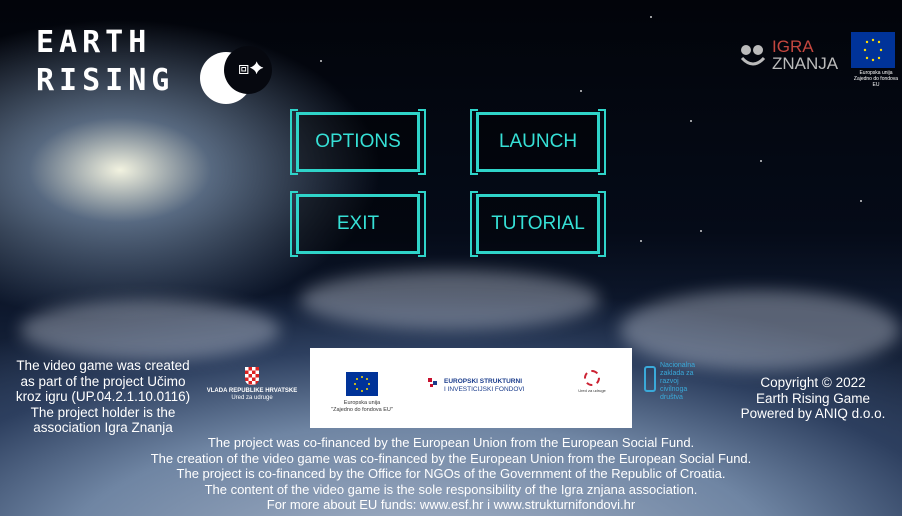  Describe the element at coordinates (805, 63) in the screenshot. I see `znanja-text: ZNANJA` at that location.